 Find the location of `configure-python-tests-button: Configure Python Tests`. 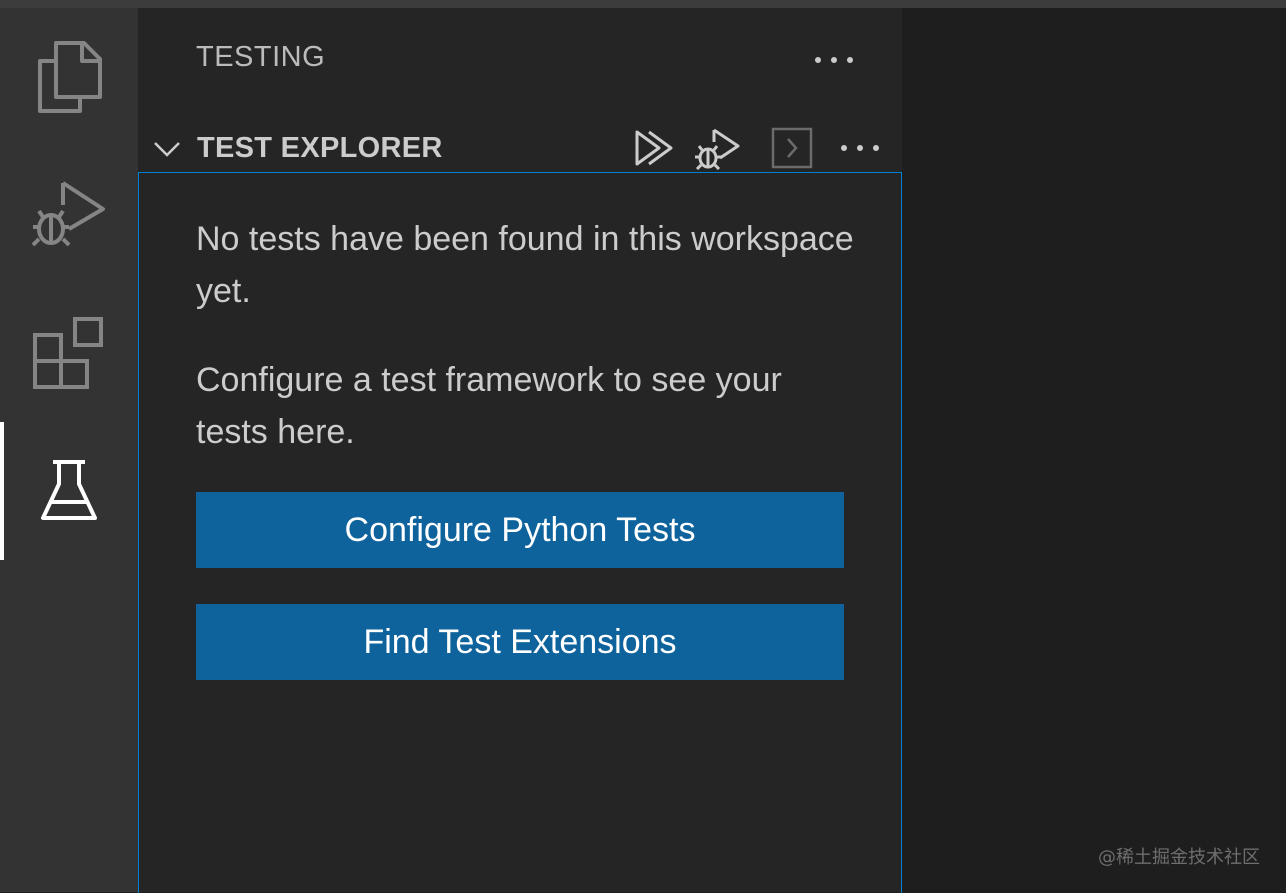

configure-python-tests-button: Configure Python Tests is located at coordinates (520, 530).